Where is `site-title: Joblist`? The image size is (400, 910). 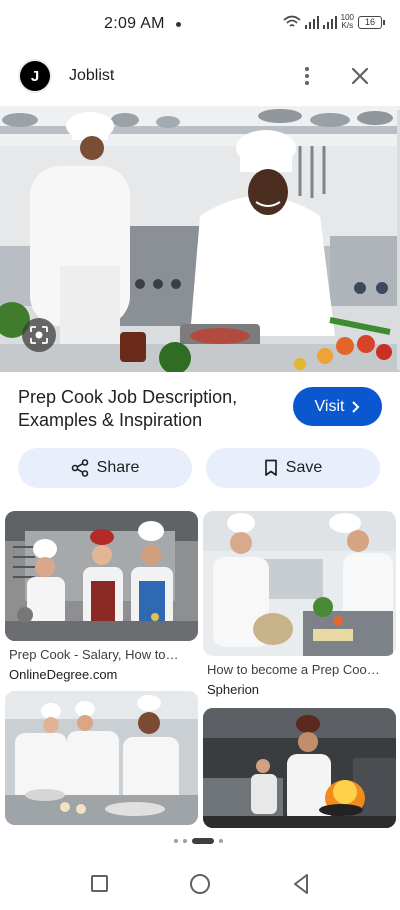
site-title: Joblist is located at coordinates (91, 76).